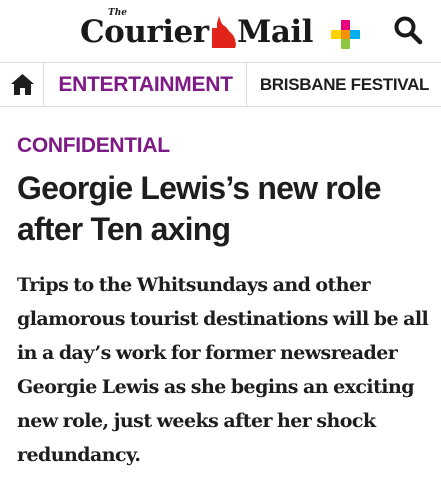  What do you see at coordinates (144, 32) in the screenshot?
I see `logo-courier-text: Courier` at bounding box center [144, 32].